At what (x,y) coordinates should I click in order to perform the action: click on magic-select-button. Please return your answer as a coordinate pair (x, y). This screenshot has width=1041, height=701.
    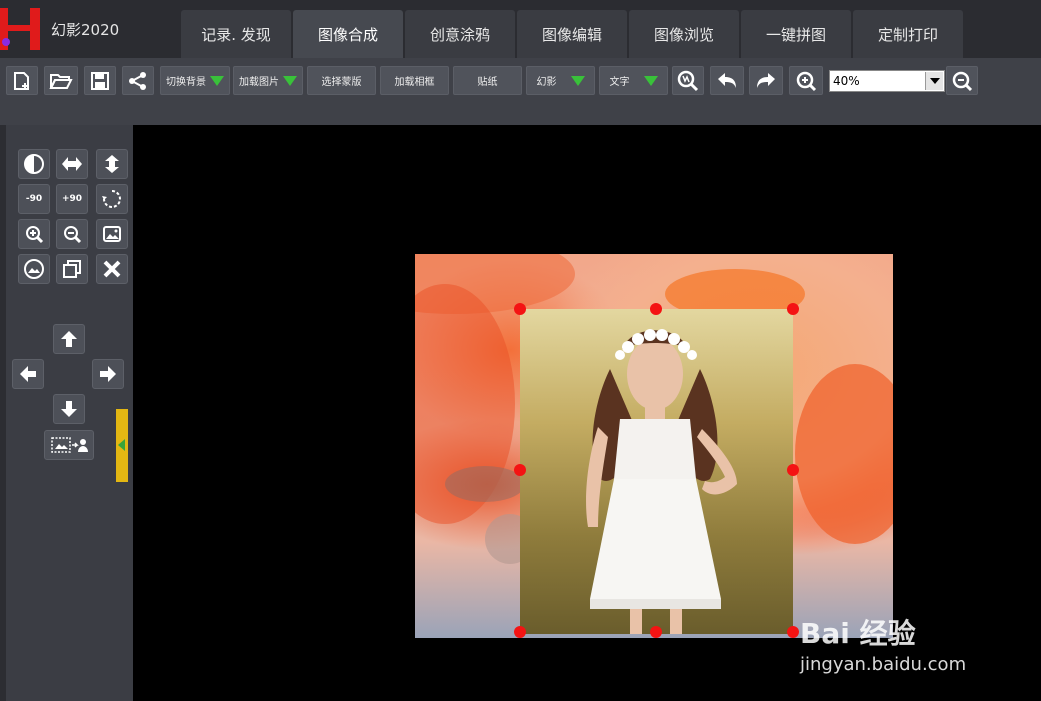
    Looking at the image, I should click on (688, 80).